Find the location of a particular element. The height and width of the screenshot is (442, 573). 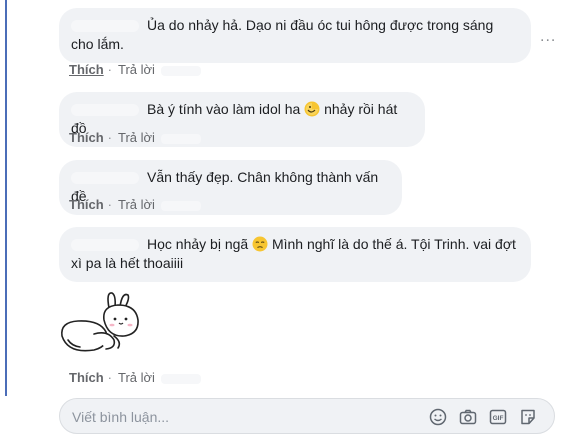

pensive-face-emoji is located at coordinates (260, 244).